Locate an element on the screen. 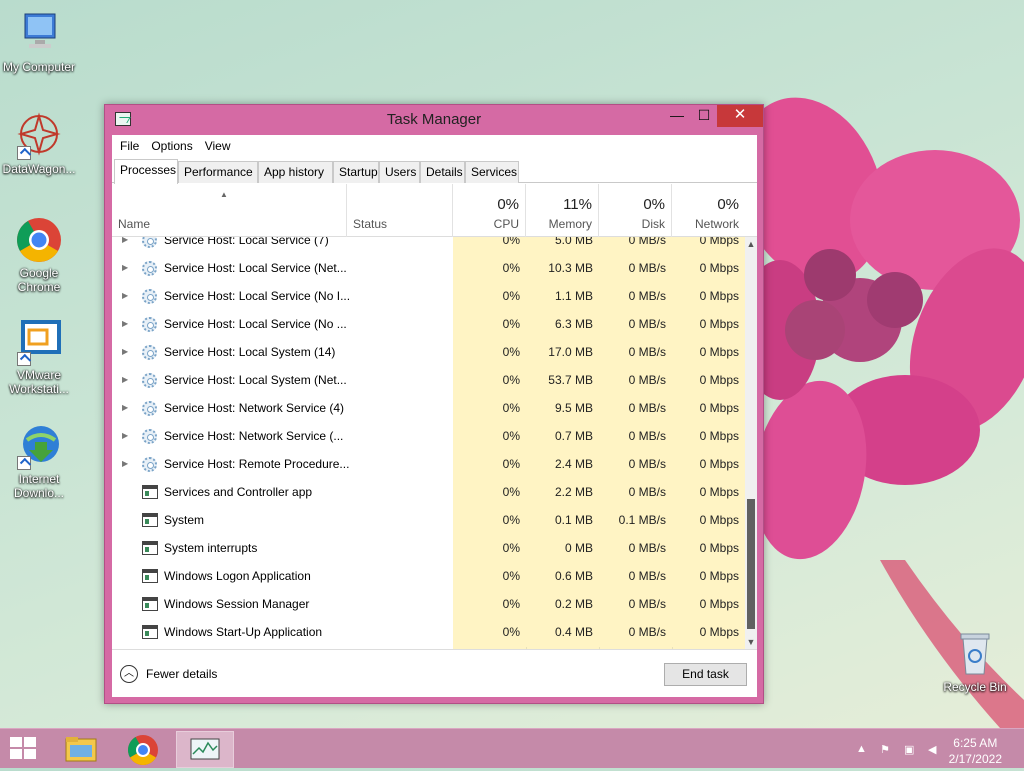 The height and width of the screenshot is (771, 1024). column-network: 0% Network is located at coordinates (708, 210).